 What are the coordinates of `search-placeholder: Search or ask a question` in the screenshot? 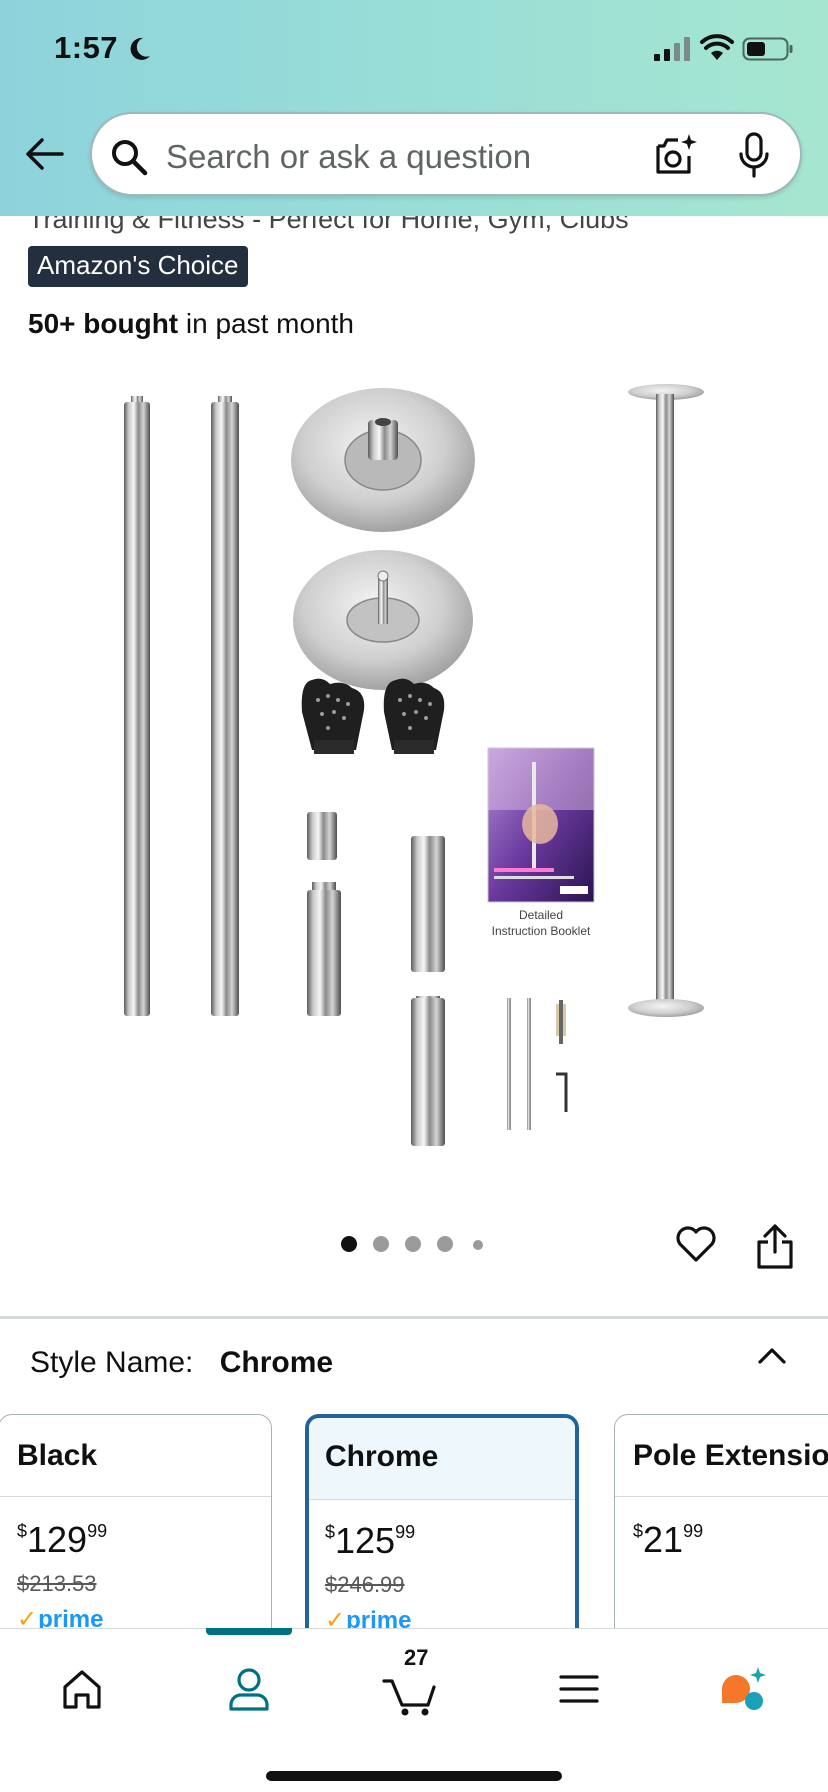 It's located at (349, 156).